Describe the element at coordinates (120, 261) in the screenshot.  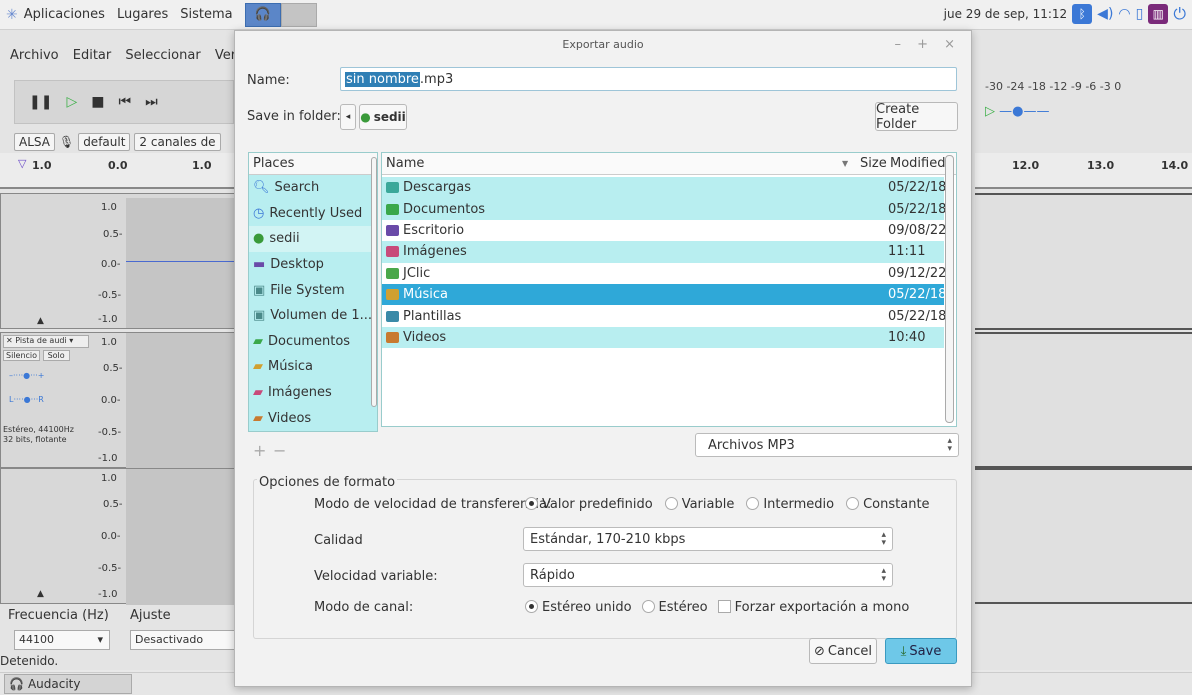
I see `track-panel-1: 1.0 0.5- 0.0- -0.5- -1.0 ▲` at that location.